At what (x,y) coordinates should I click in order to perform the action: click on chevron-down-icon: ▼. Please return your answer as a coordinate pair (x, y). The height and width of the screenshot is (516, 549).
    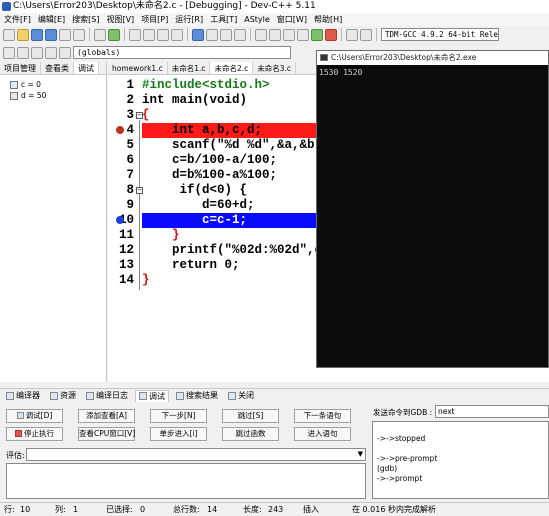
    Looking at the image, I should click on (360, 454).